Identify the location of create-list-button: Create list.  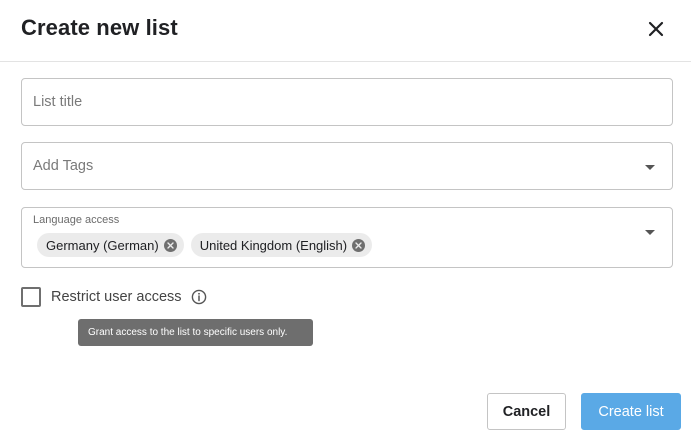
(631, 411).